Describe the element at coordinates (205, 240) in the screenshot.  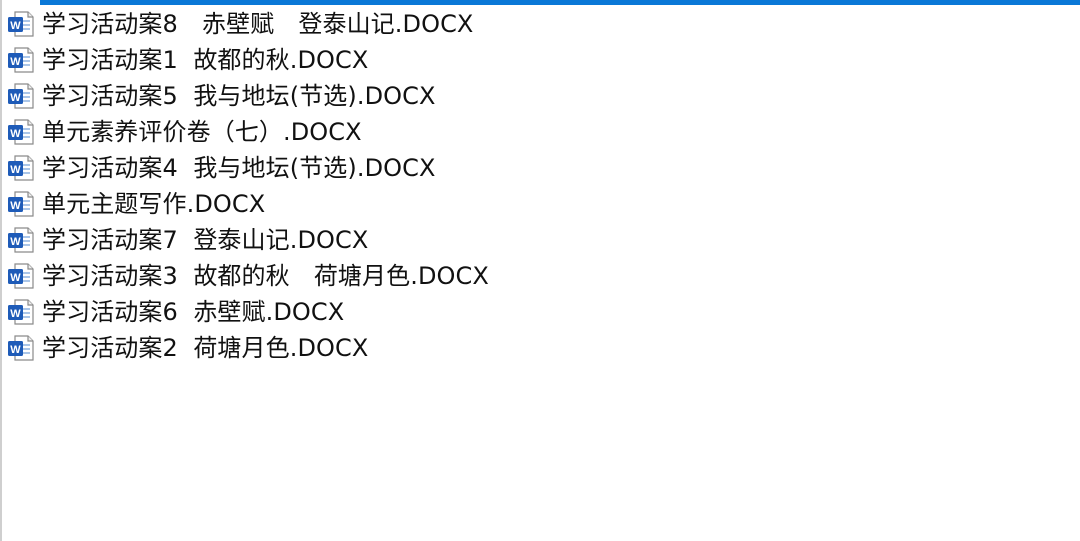
I see `file-name: 学习活动案7 登泰山记.DOCX` at that location.